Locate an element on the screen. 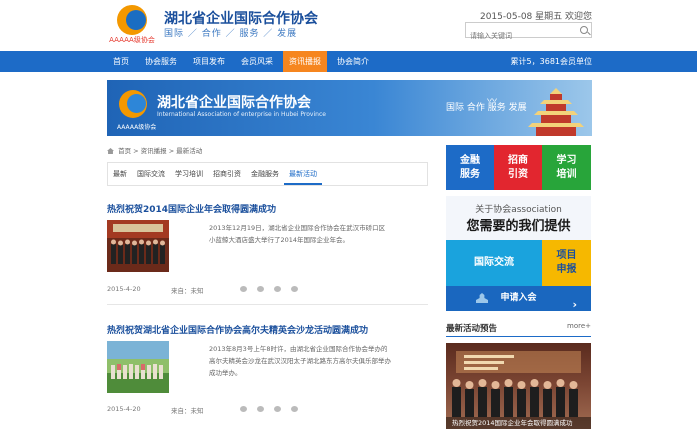 This screenshot has height=436, width=697. more-link: more+ is located at coordinates (579, 326).